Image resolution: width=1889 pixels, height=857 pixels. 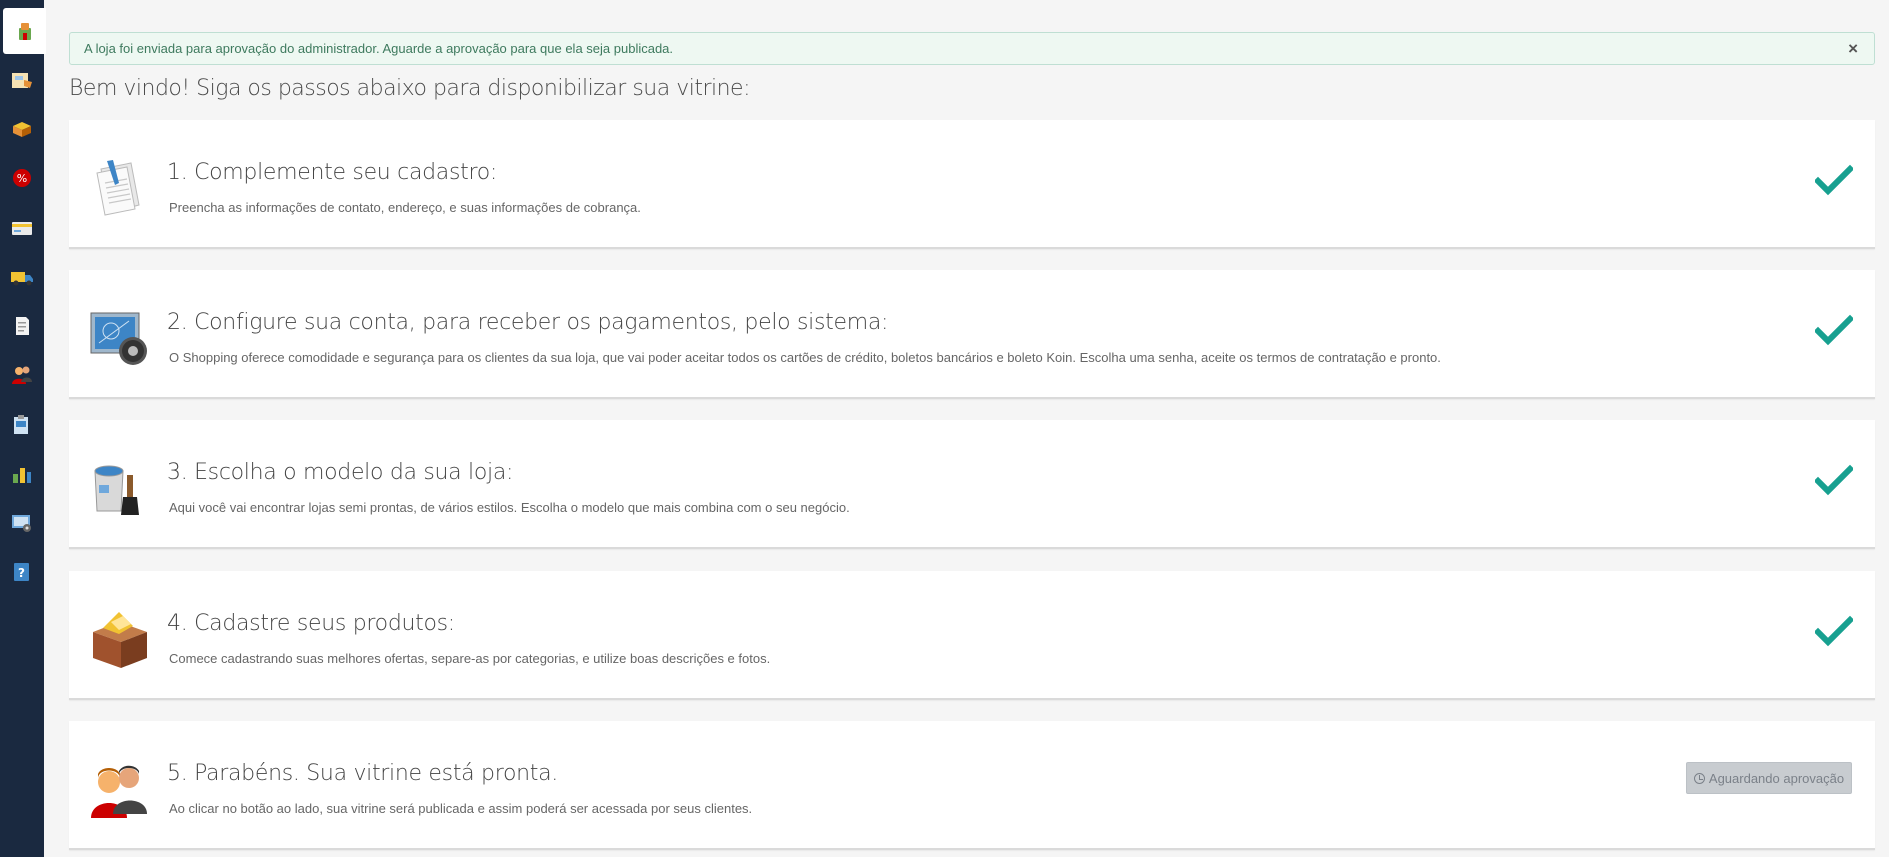 What do you see at coordinates (332, 172) in the screenshot?
I see `step-title: 1. Complemente seu cadastro:` at bounding box center [332, 172].